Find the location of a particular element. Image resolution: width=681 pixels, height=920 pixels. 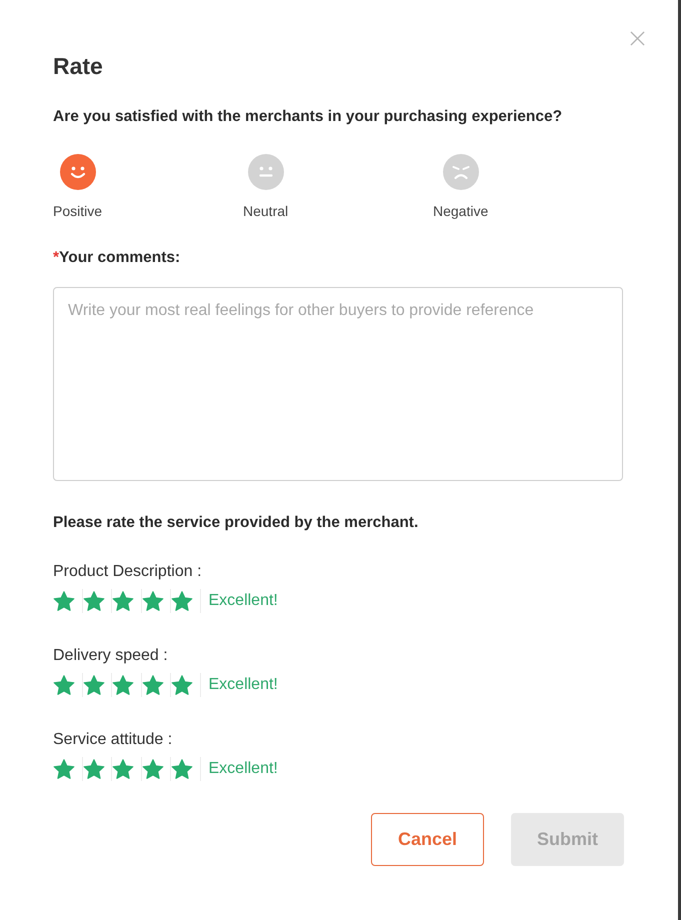

mood-label: Positive is located at coordinates (77, 211).